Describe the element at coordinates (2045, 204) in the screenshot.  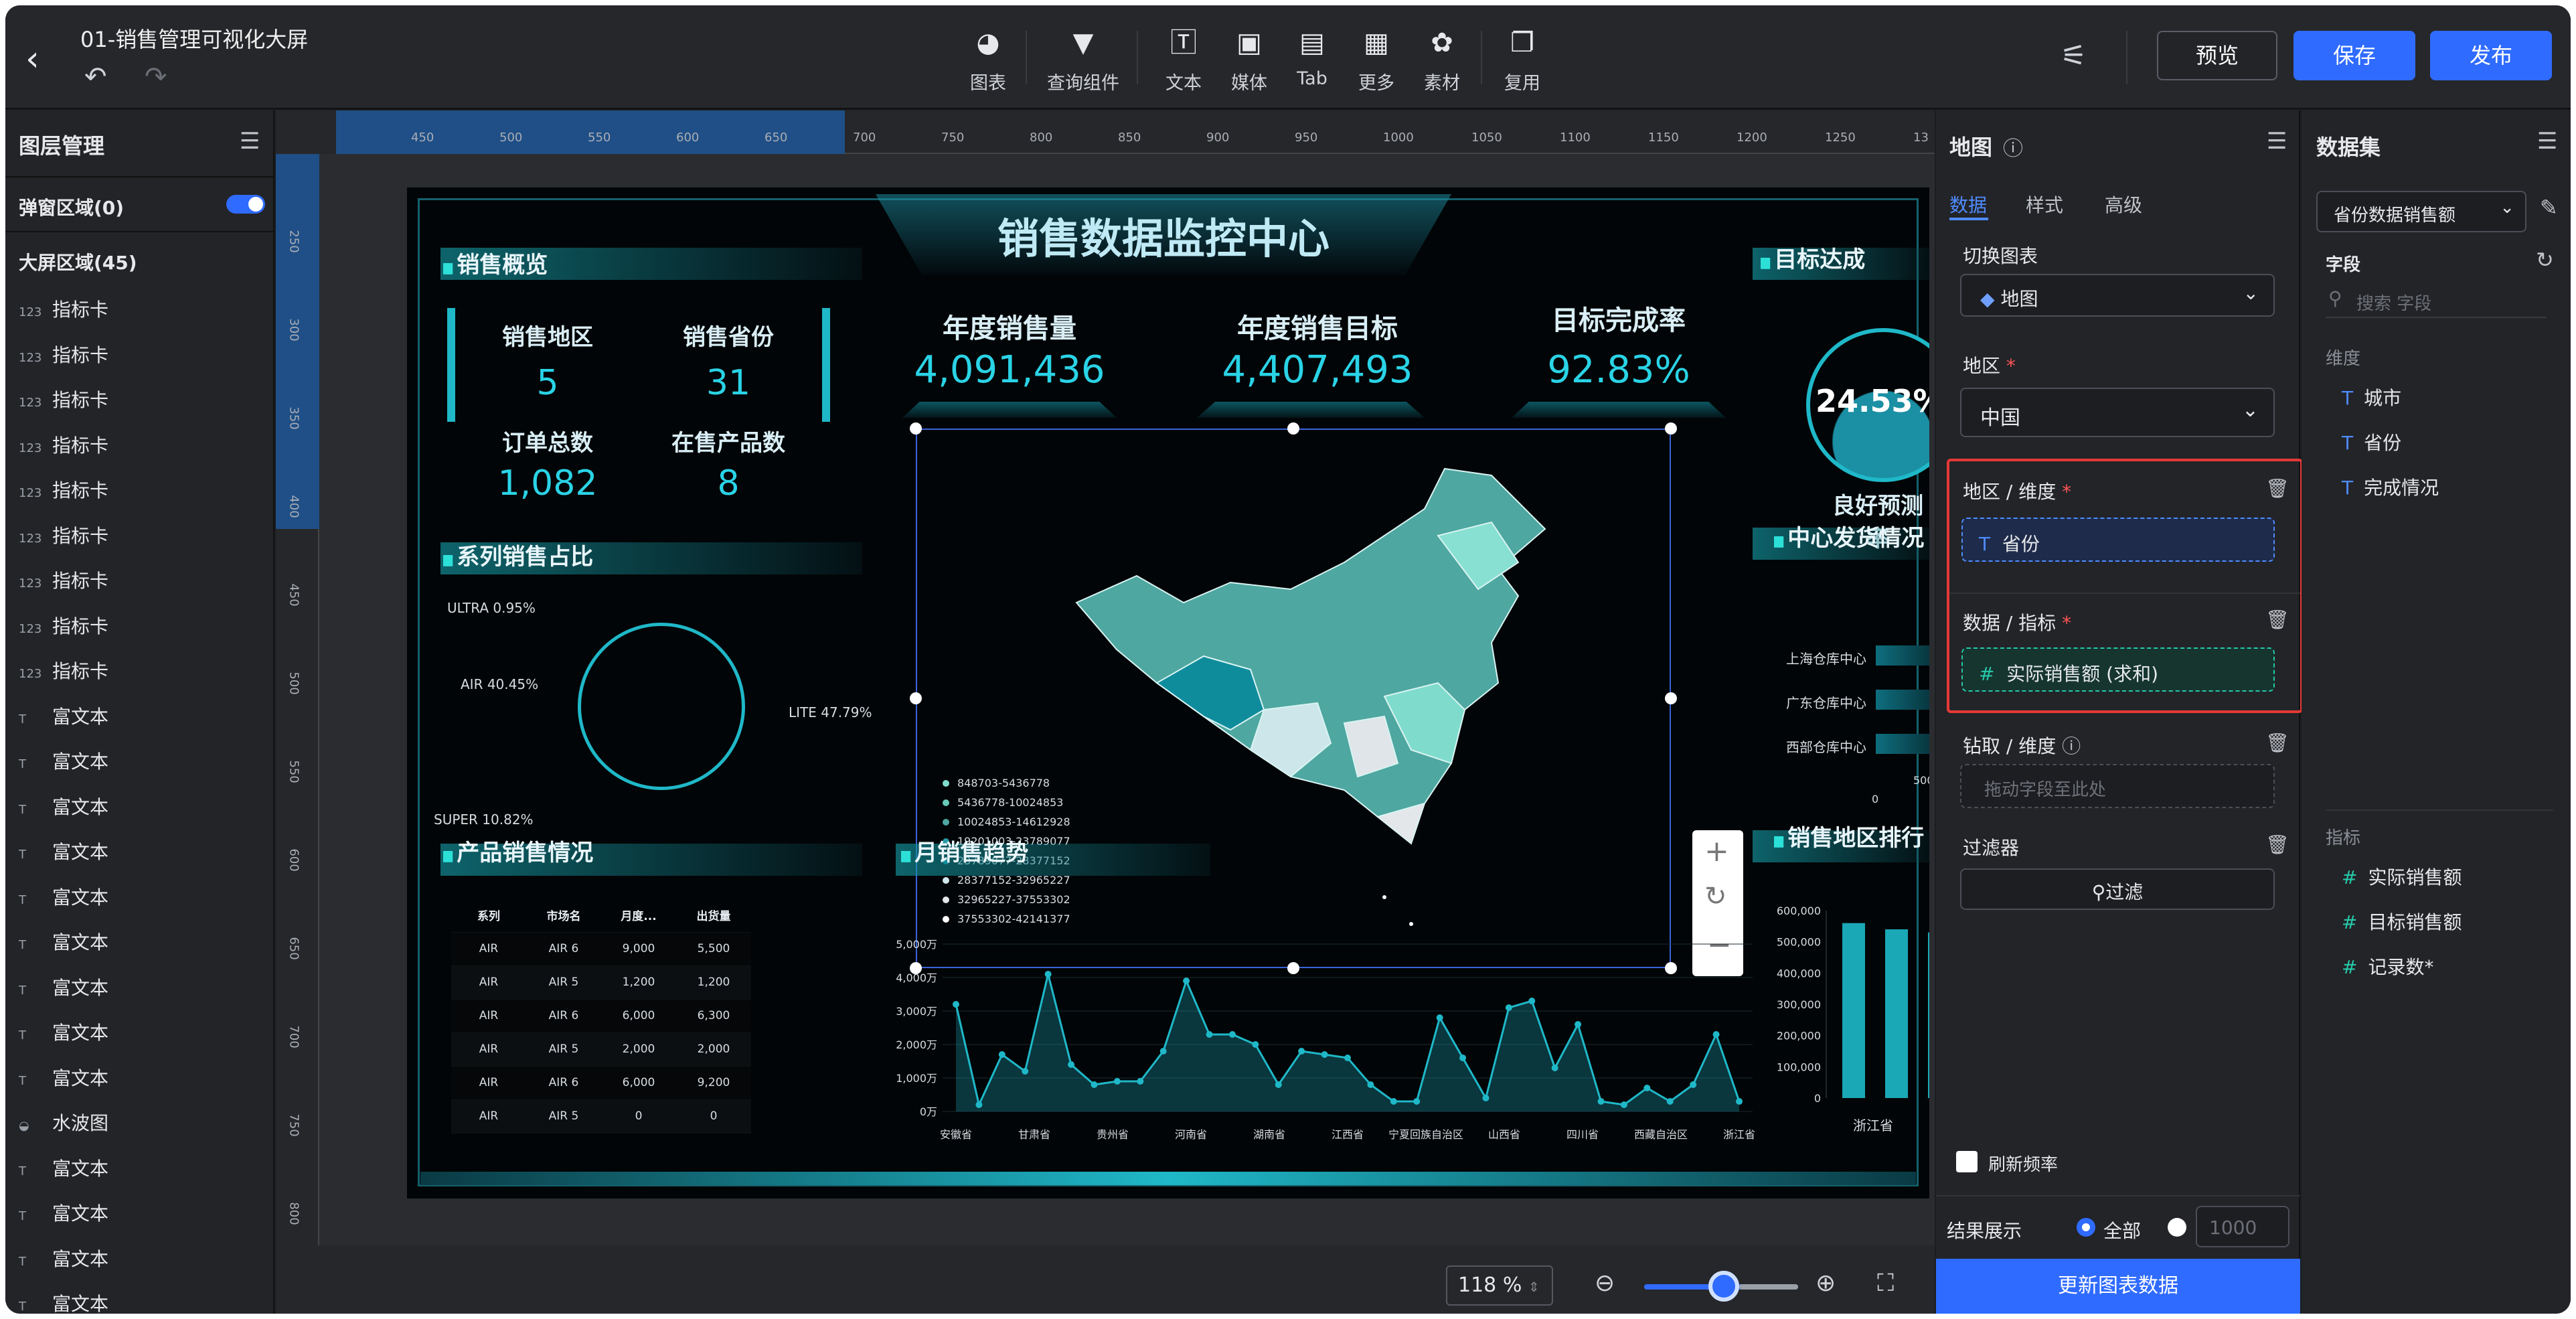
I see `tab-style: 样式` at that location.